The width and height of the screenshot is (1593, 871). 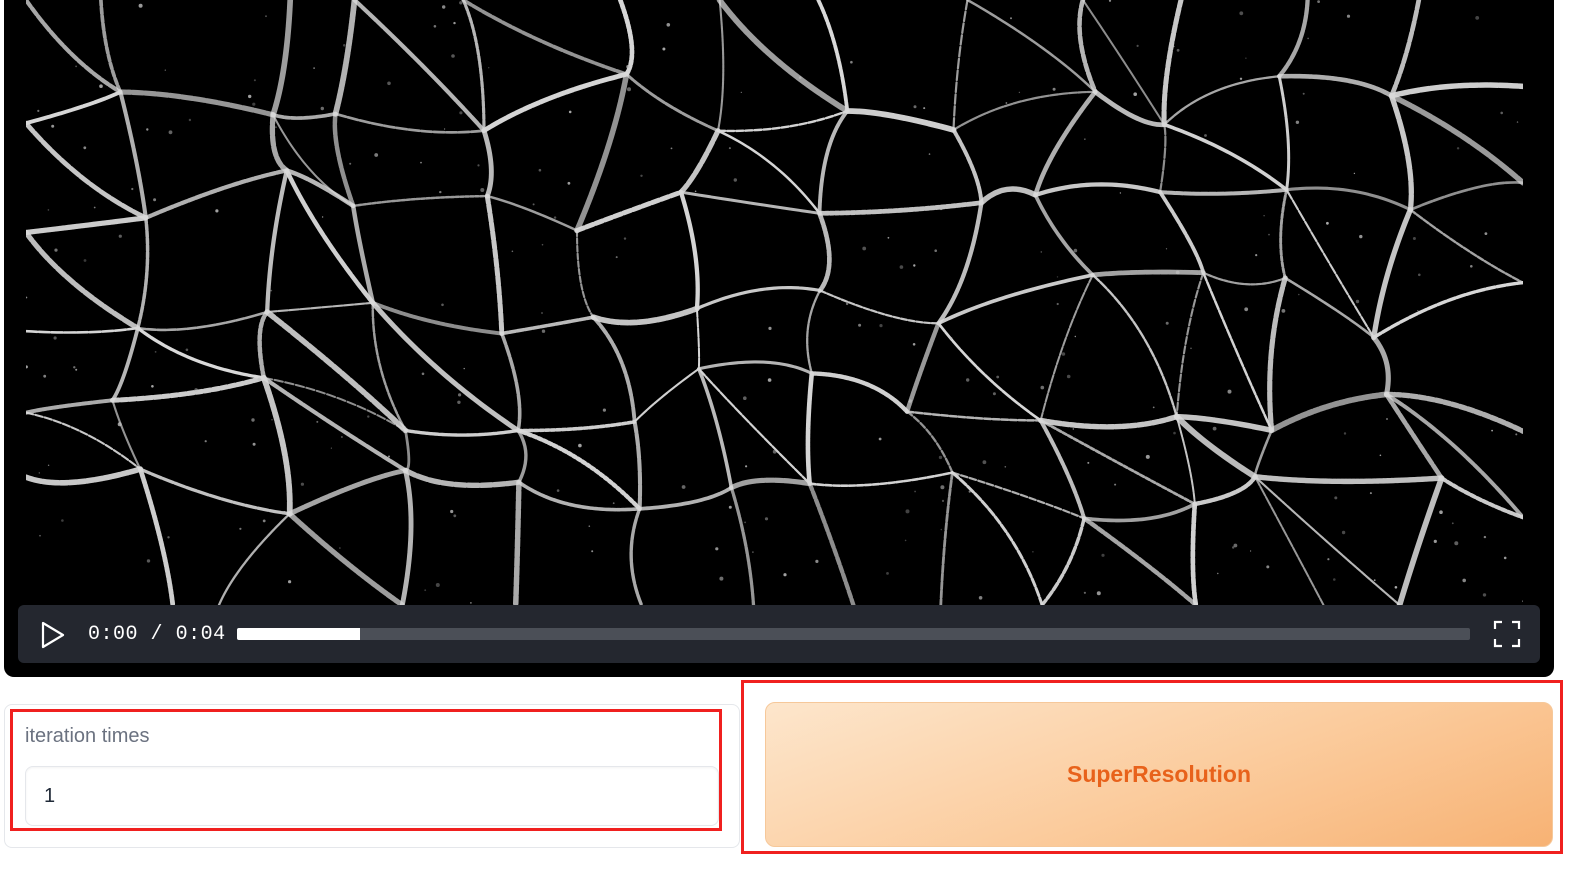 What do you see at coordinates (372, 796) in the screenshot?
I see `iteration-input` at bounding box center [372, 796].